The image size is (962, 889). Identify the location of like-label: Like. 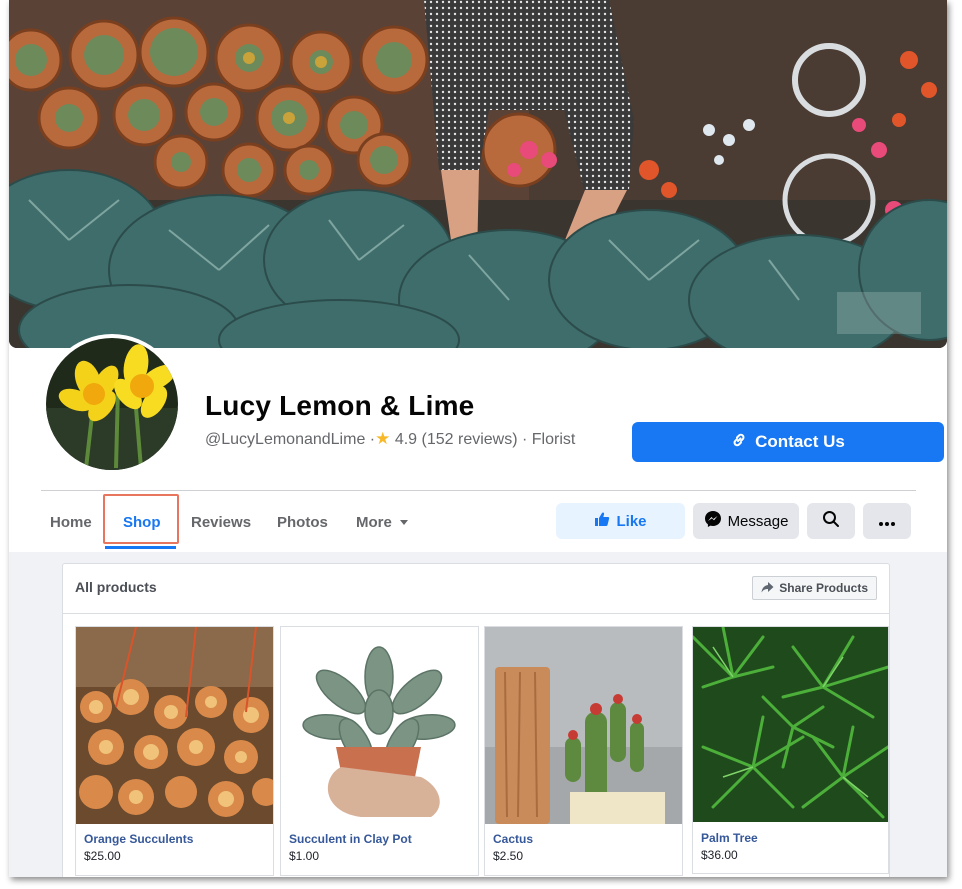
(631, 521).